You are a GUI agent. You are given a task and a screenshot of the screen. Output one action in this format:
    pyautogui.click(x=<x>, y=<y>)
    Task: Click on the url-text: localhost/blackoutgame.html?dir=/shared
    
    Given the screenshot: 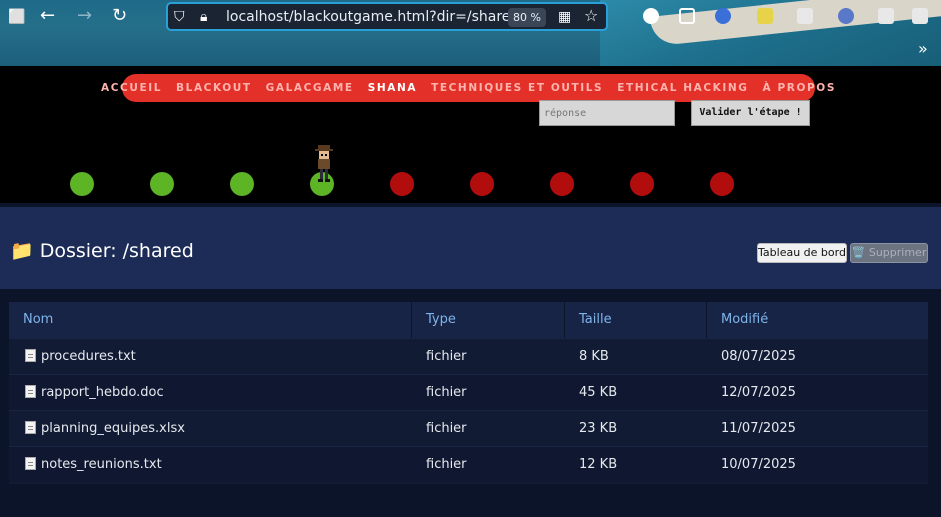 What is the action you would take?
    pyautogui.click(x=372, y=17)
    